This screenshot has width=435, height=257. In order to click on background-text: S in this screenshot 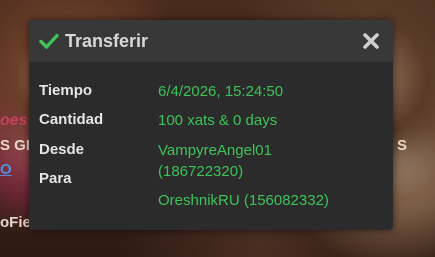, I will do `click(402, 145)`.